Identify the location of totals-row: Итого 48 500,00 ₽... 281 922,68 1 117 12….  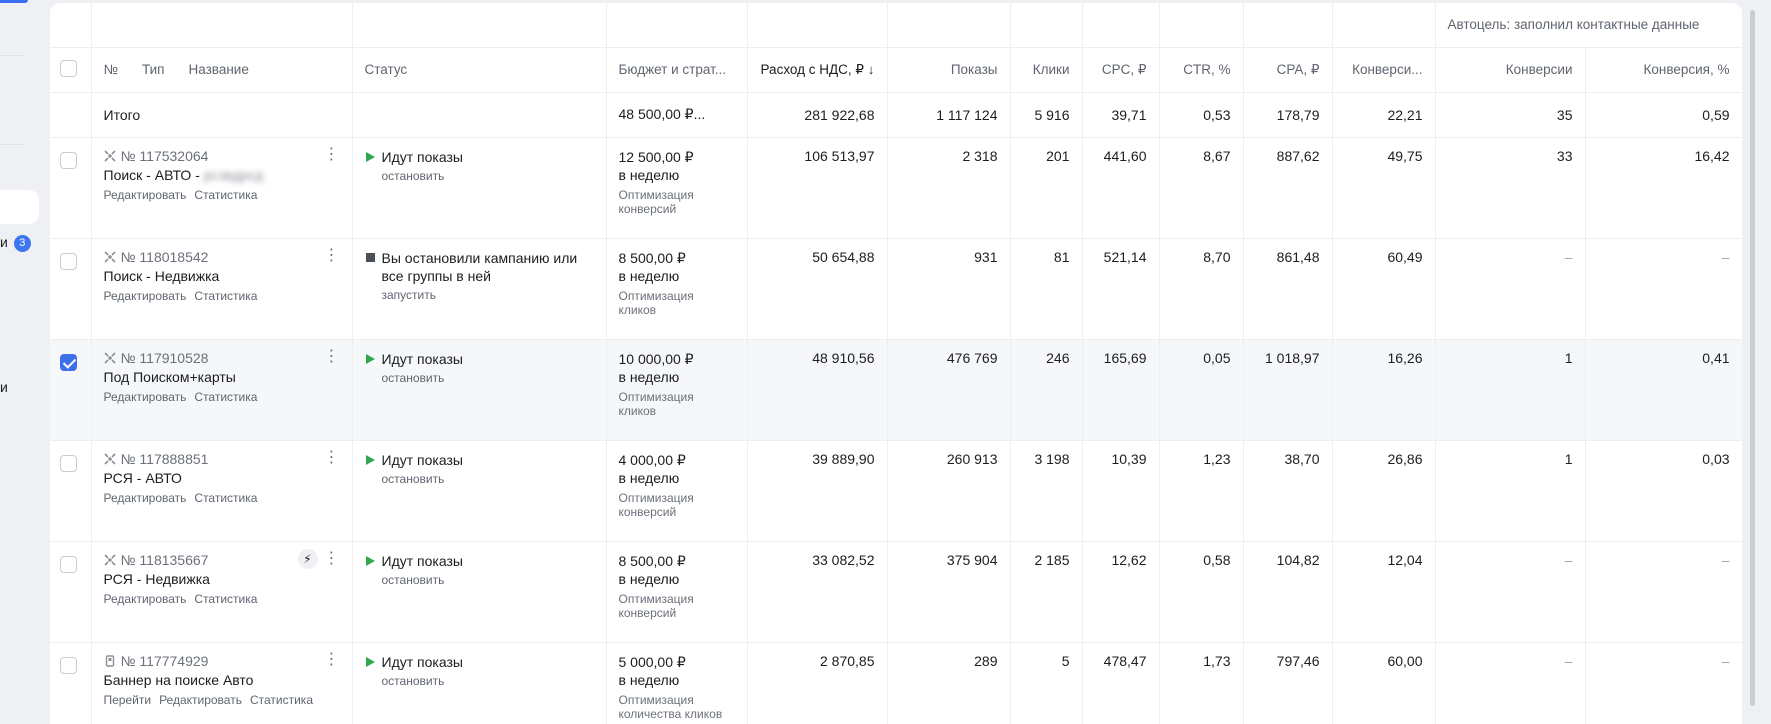
(896, 115).